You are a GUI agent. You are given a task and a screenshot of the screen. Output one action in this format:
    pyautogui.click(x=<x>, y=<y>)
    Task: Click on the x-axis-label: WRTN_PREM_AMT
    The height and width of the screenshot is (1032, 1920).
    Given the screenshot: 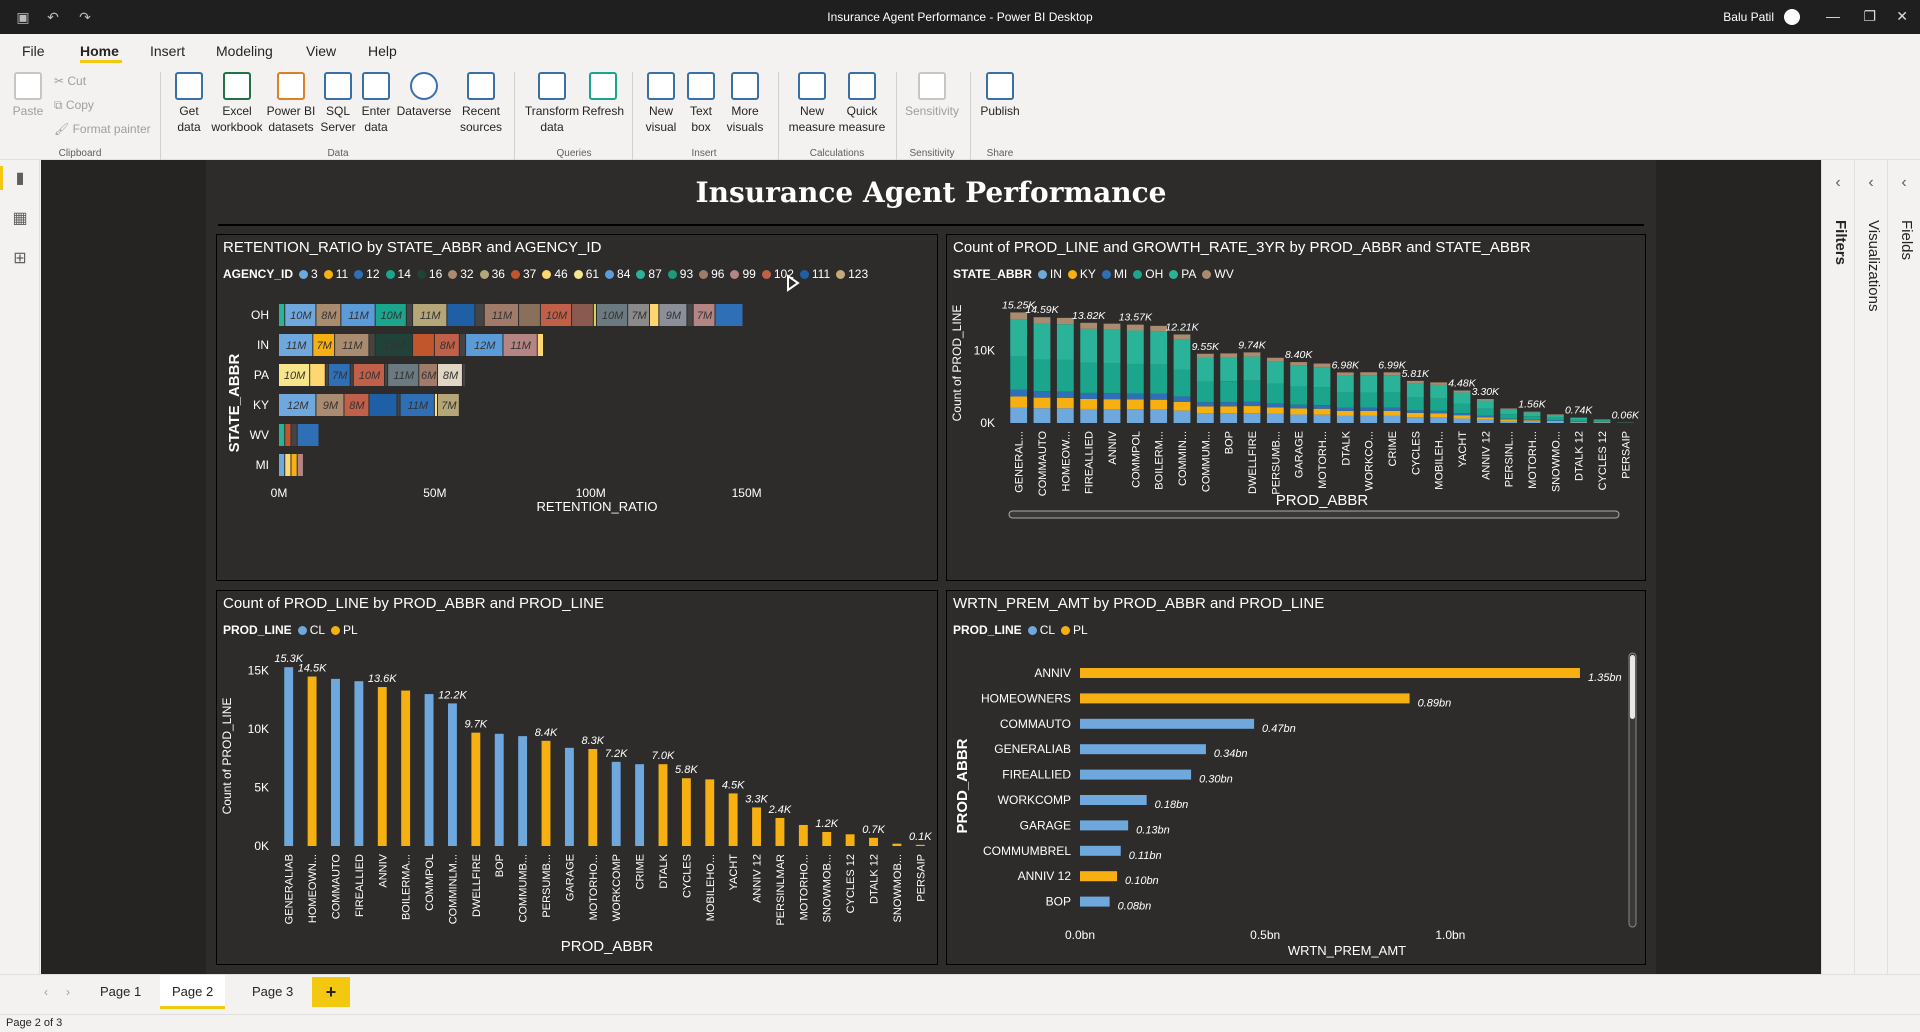 What is the action you would take?
    pyautogui.click(x=1347, y=950)
    